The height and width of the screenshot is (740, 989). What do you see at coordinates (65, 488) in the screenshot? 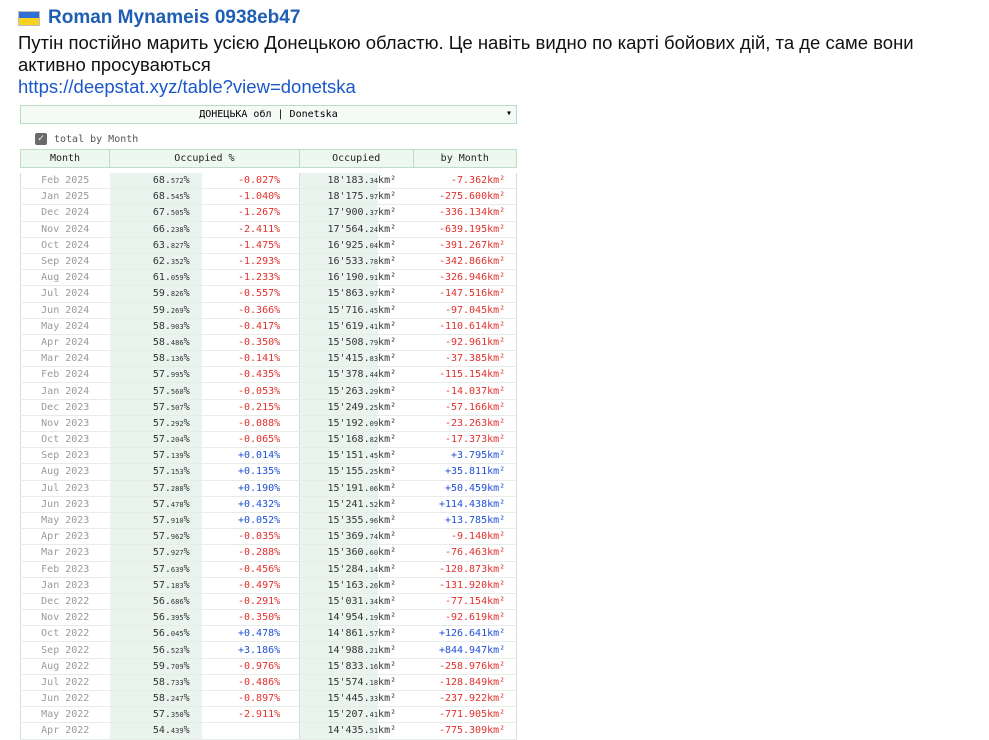
I see `month-cell: Jul 2023` at bounding box center [65, 488].